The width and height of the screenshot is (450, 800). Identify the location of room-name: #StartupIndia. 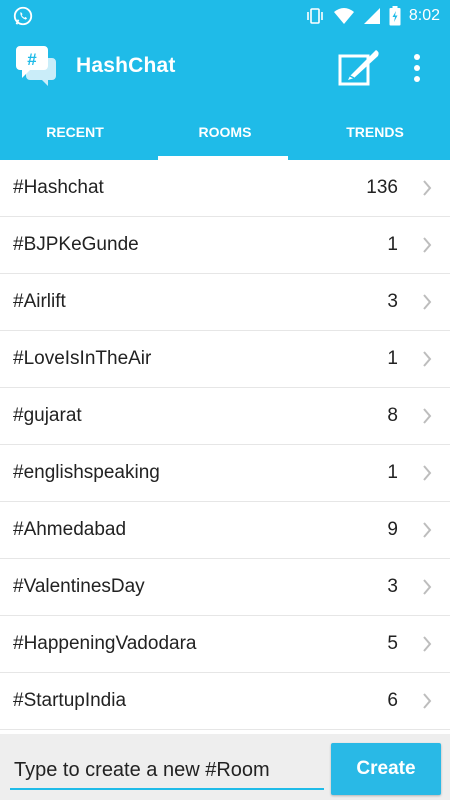
(70, 700).